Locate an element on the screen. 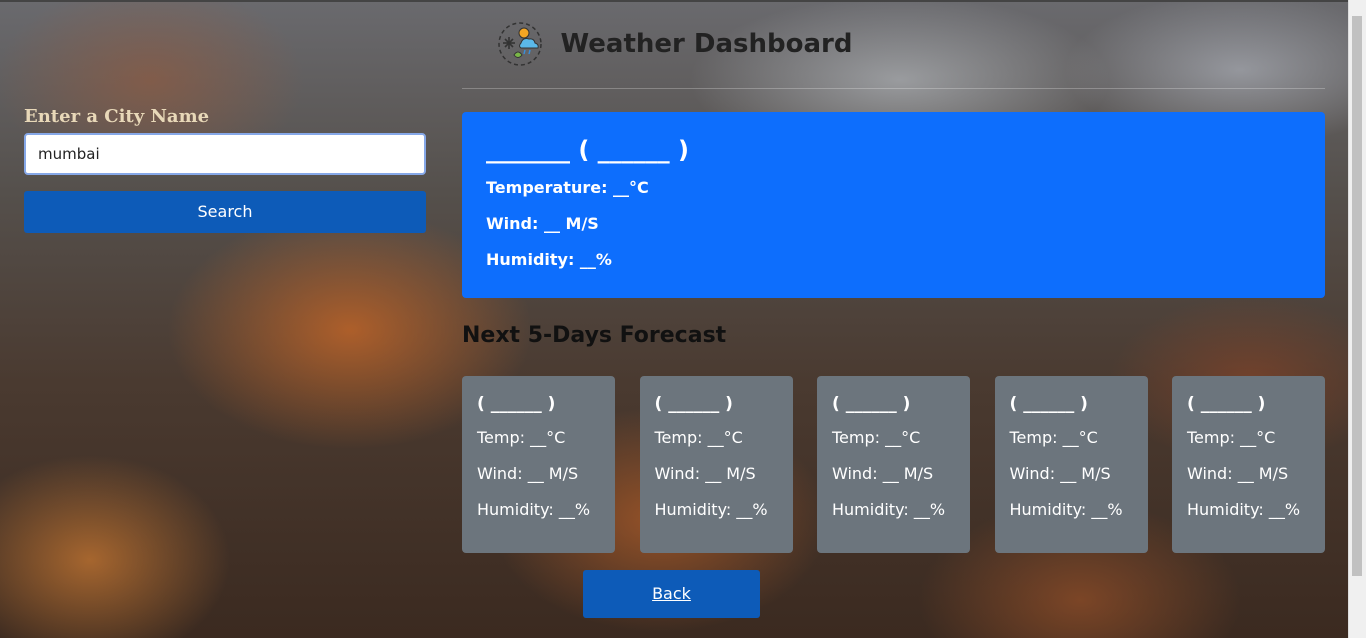 This screenshot has width=1366, height=638. page-title: Weather Dashboard is located at coordinates (706, 44).